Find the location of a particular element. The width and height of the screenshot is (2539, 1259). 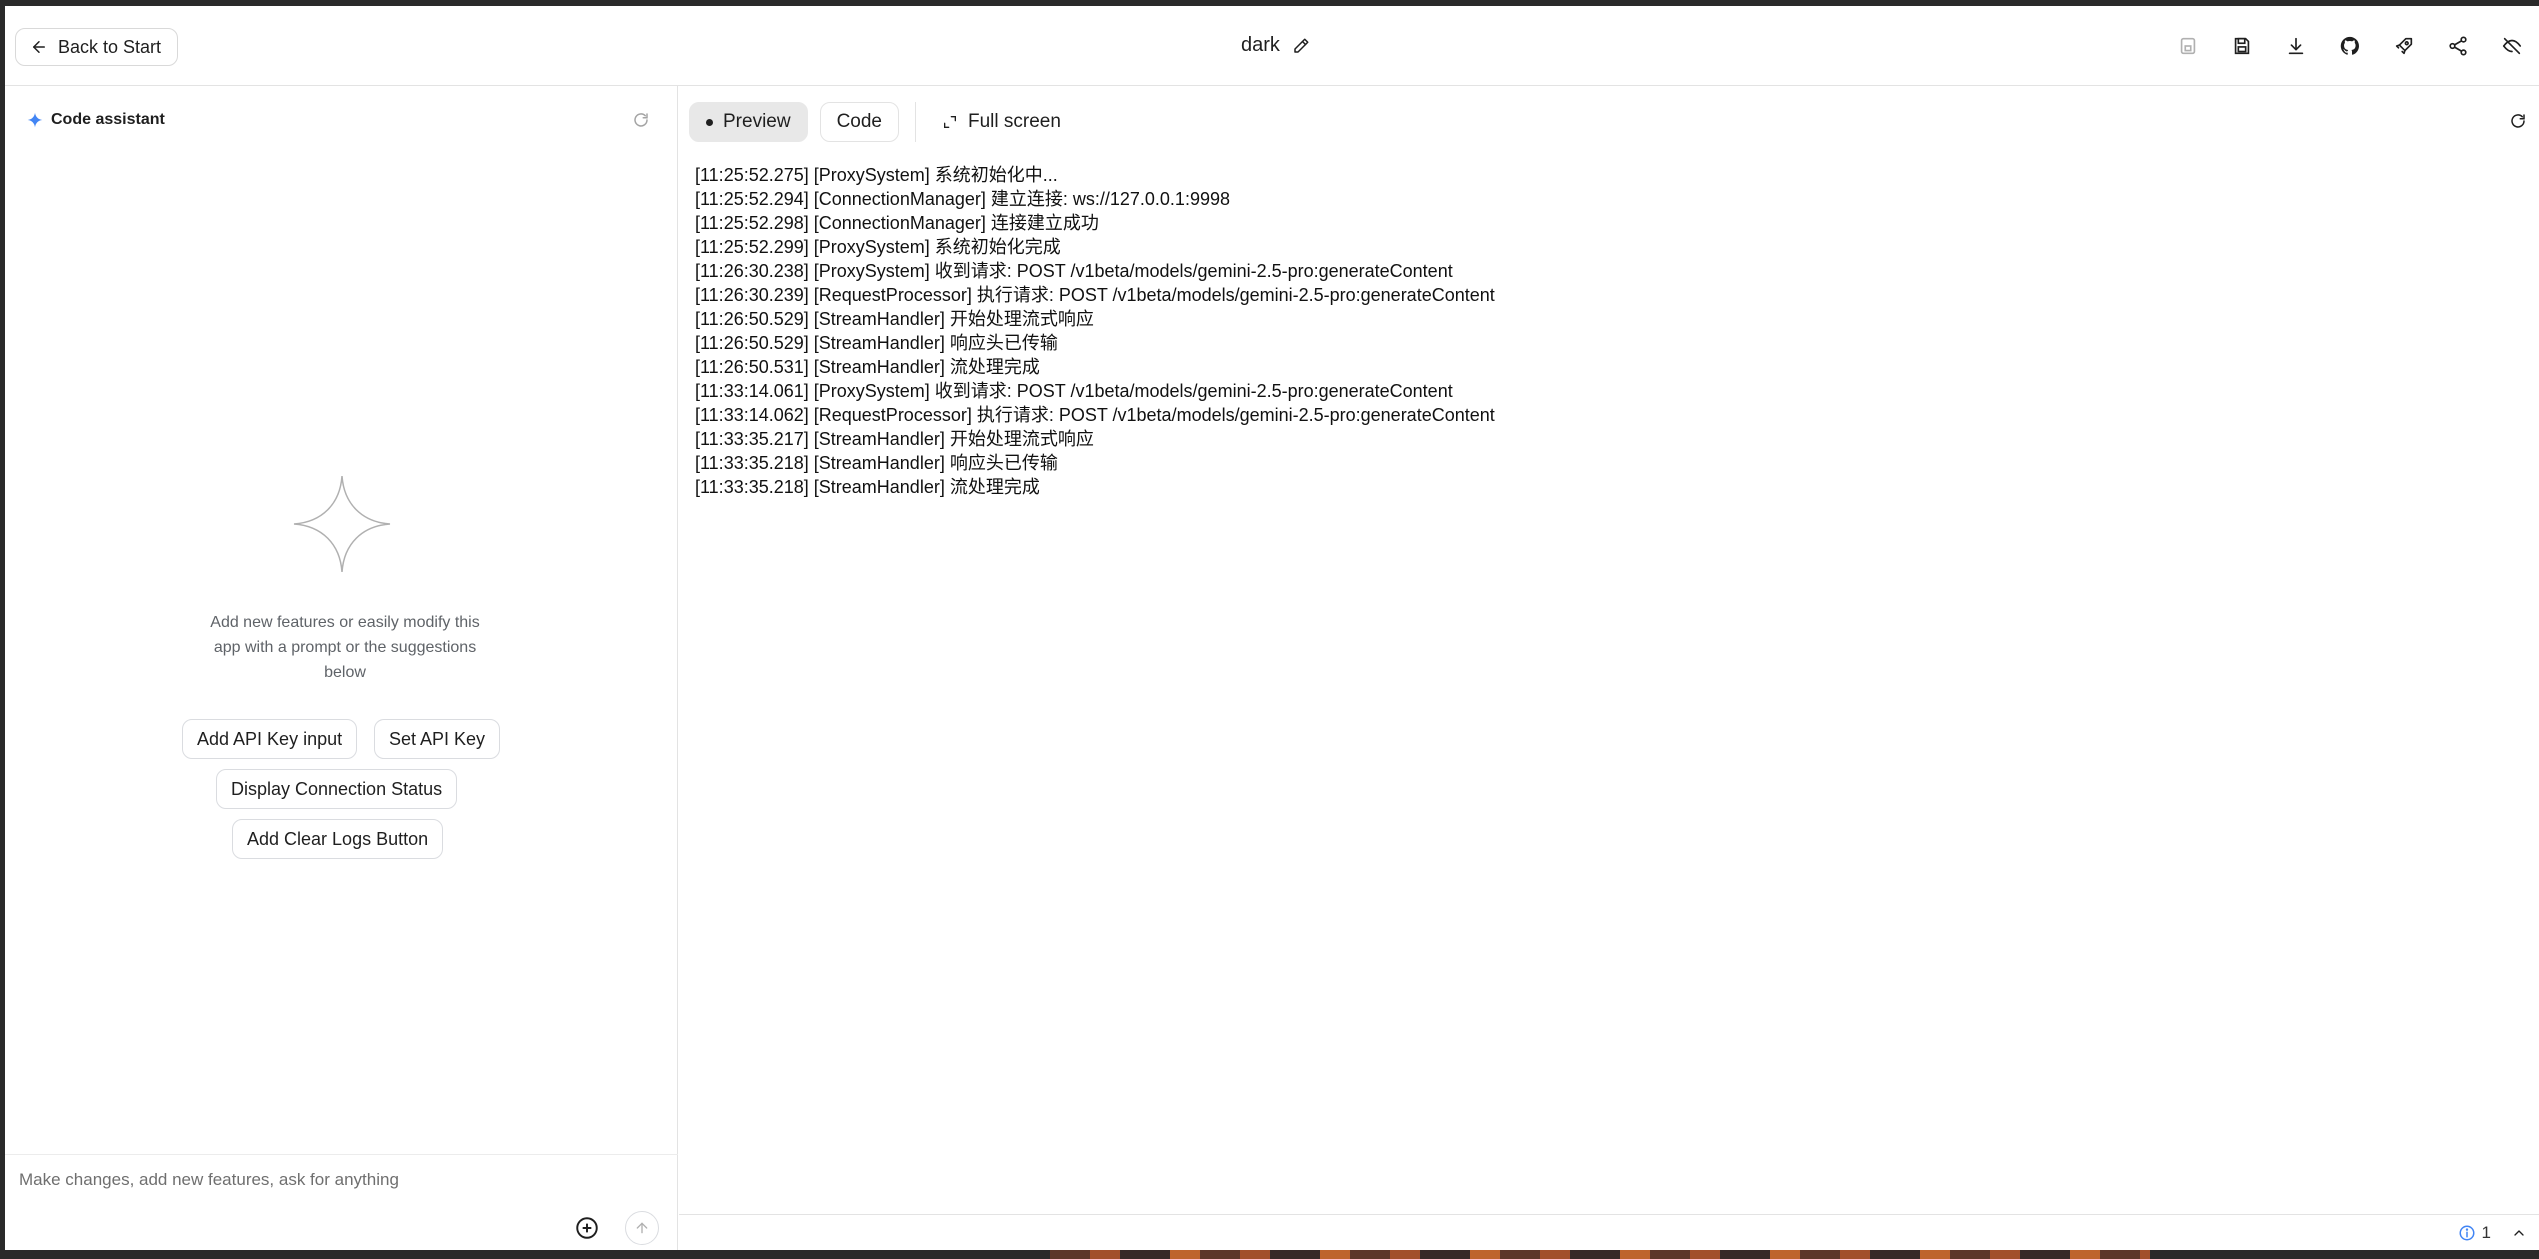

hide-button is located at coordinates (2512, 46).